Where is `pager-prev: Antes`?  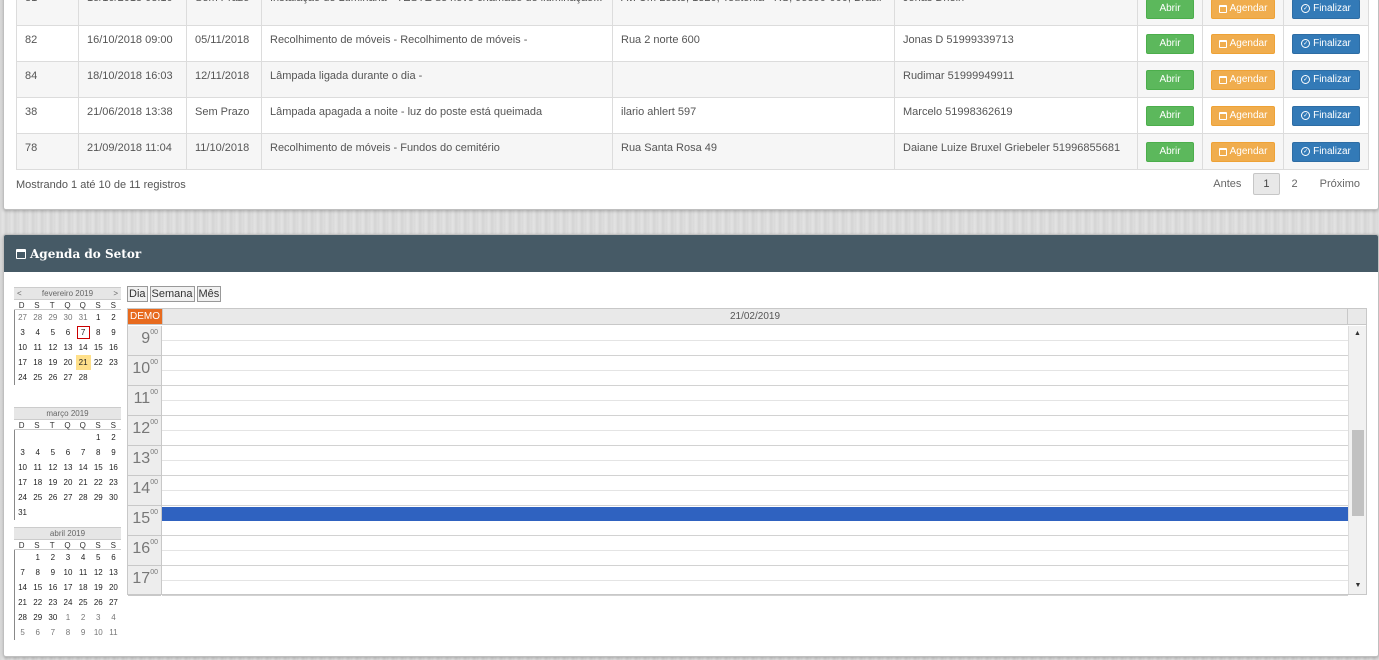
pager-prev: Antes is located at coordinates (1227, 184).